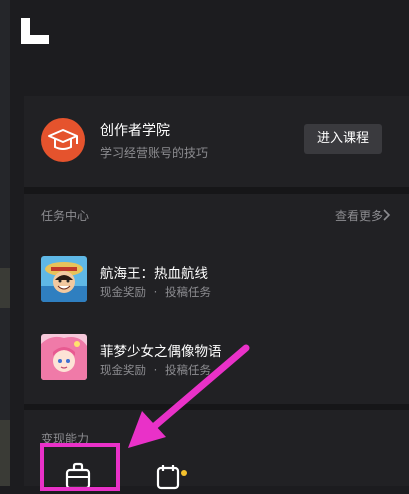 The width and height of the screenshot is (409, 494). I want to click on task-item-idol-story: 菲梦少女之偶像物语 现金奖励 · 投稿任务, so click(225, 358).